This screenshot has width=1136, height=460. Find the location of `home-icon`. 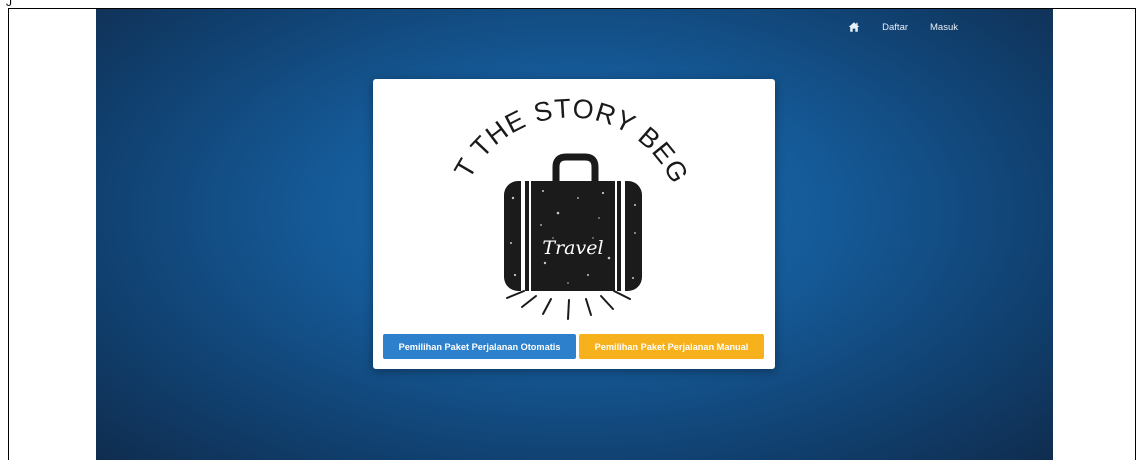

home-icon is located at coordinates (854, 27).